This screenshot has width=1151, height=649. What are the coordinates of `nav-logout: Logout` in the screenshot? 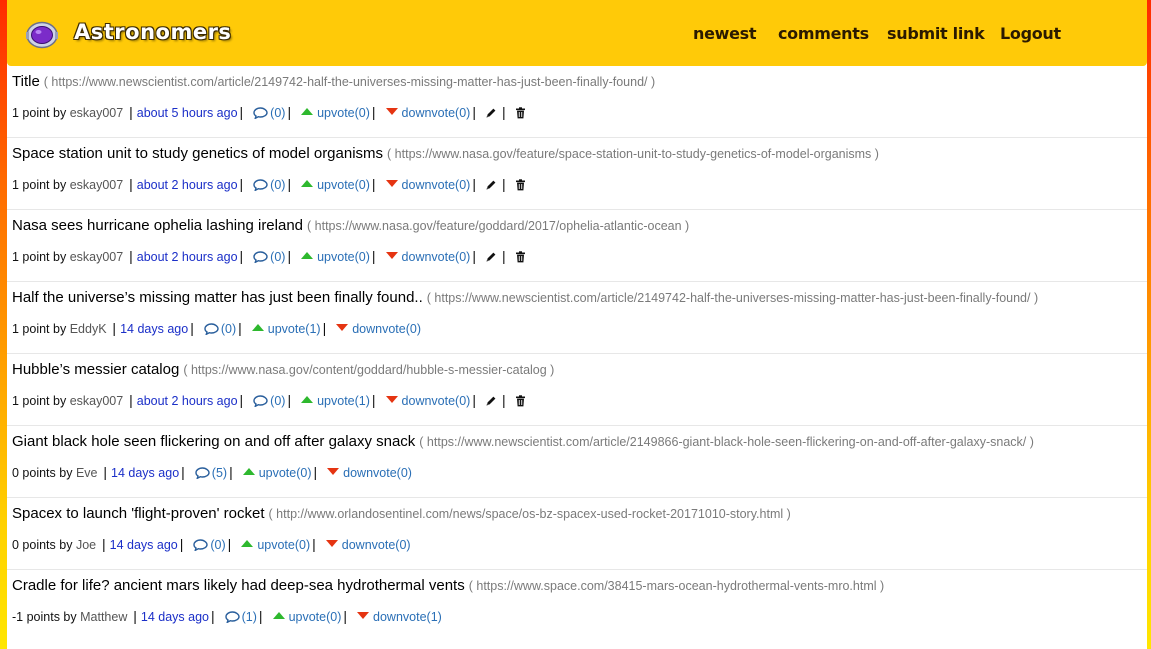 It's located at (1030, 33).